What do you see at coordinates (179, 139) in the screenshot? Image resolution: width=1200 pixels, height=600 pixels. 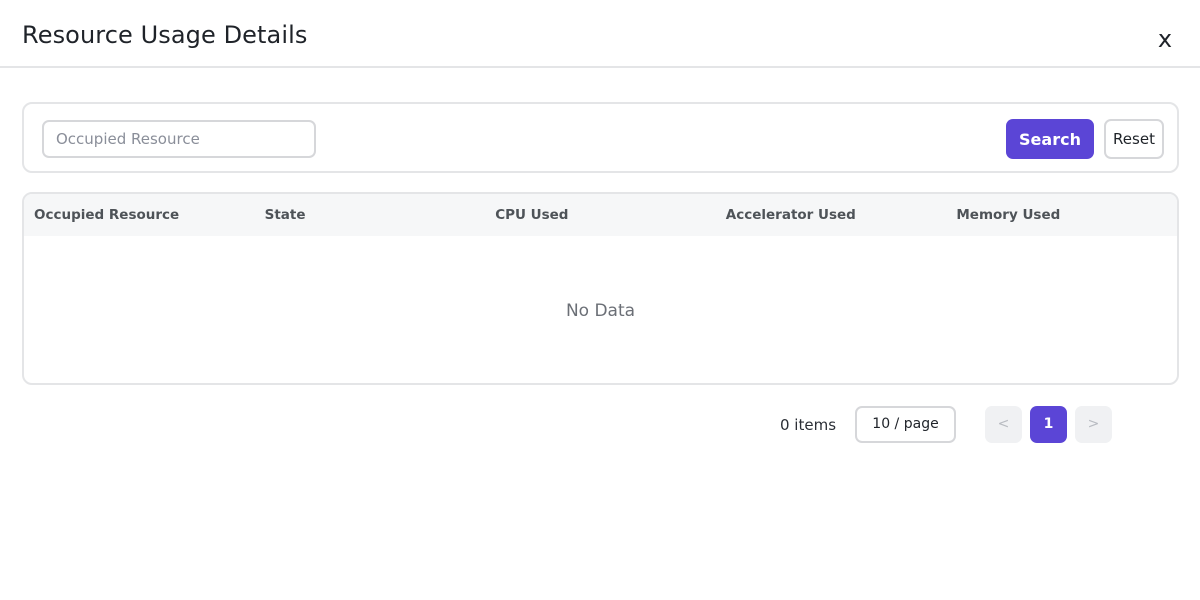 I see `occupied-resource-search-input` at bounding box center [179, 139].